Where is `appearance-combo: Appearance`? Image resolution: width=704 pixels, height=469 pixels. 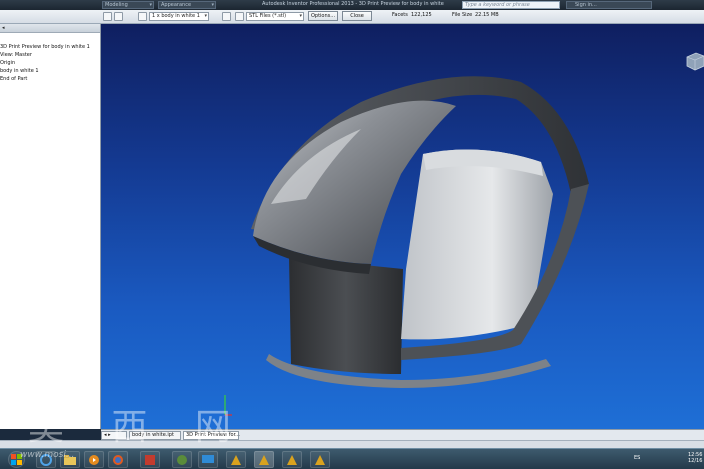
appearance-combo: Appearance is located at coordinates (187, 5).